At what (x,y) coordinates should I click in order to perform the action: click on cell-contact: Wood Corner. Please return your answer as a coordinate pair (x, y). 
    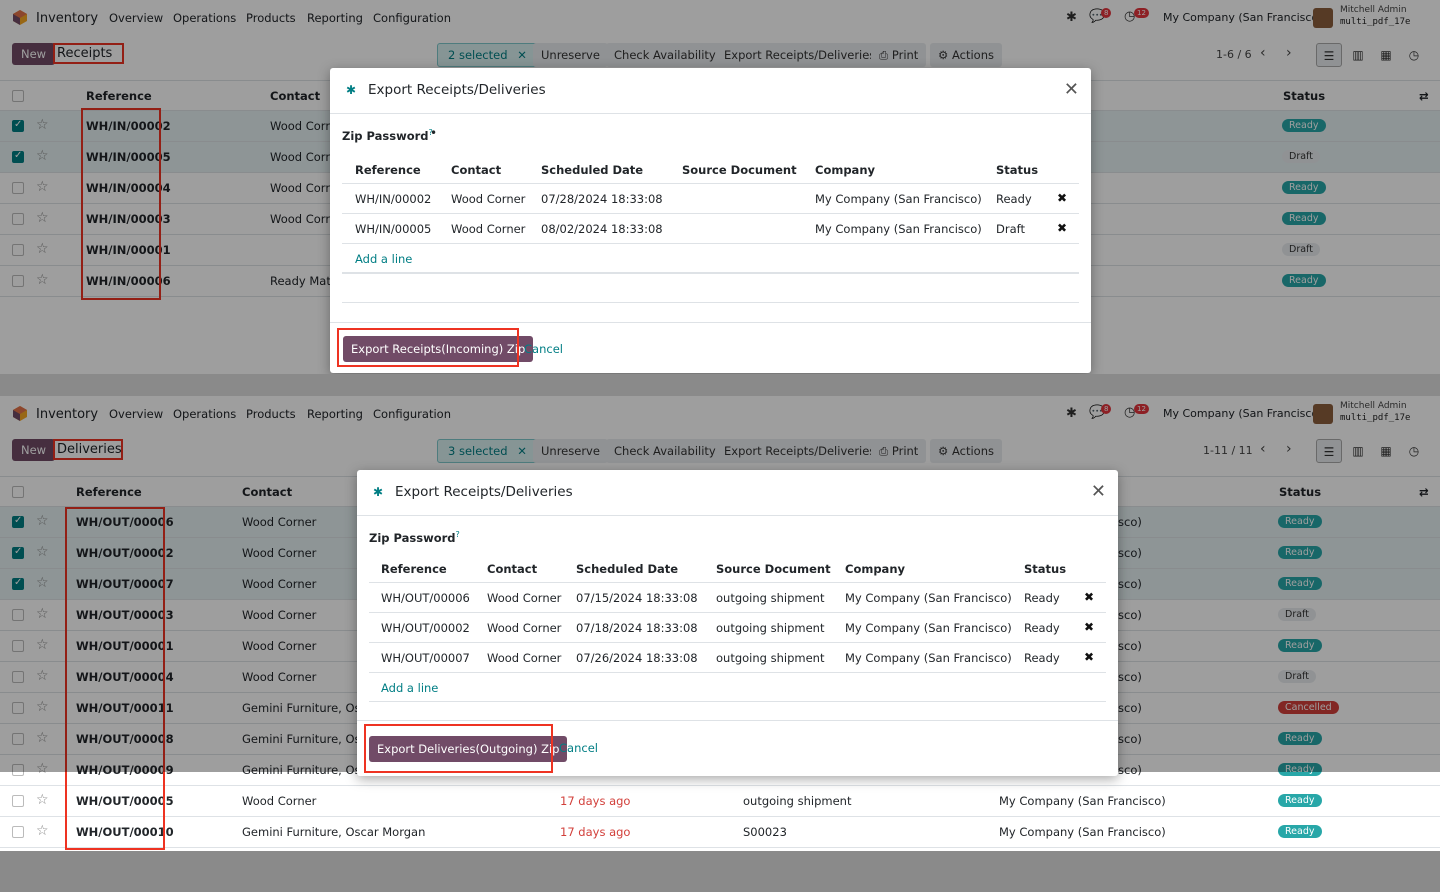
    Looking at the image, I should click on (279, 801).